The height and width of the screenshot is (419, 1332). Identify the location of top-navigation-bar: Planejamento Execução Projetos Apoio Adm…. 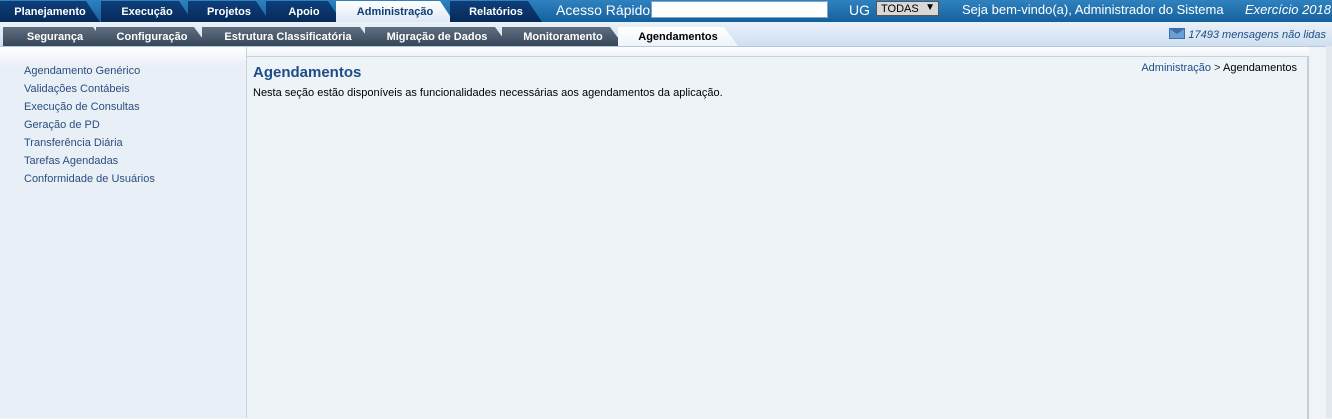
(666, 11).